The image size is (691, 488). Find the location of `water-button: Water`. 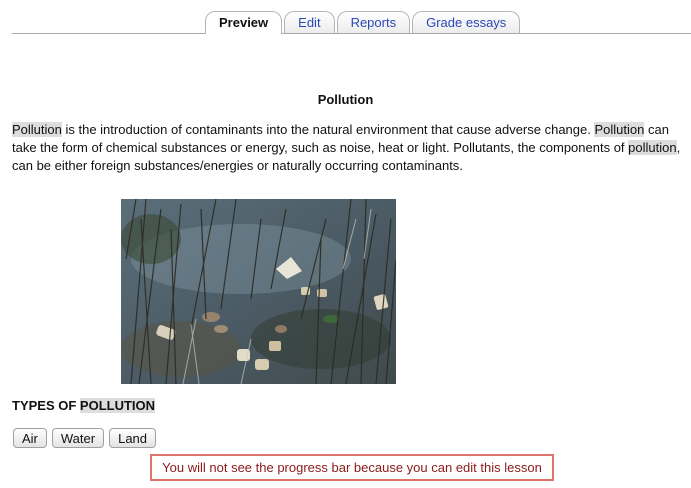

water-button: Water is located at coordinates (78, 438).